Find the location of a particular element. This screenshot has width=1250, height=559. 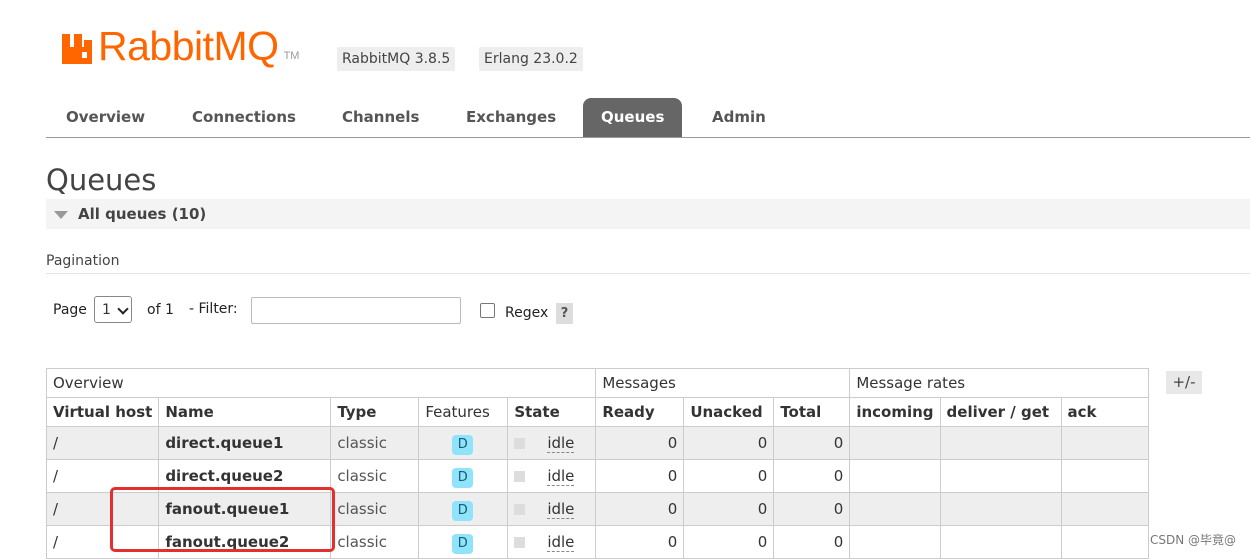

table-row: / direct.queue1 classic D idle 0 0 0 is located at coordinates (597, 443).